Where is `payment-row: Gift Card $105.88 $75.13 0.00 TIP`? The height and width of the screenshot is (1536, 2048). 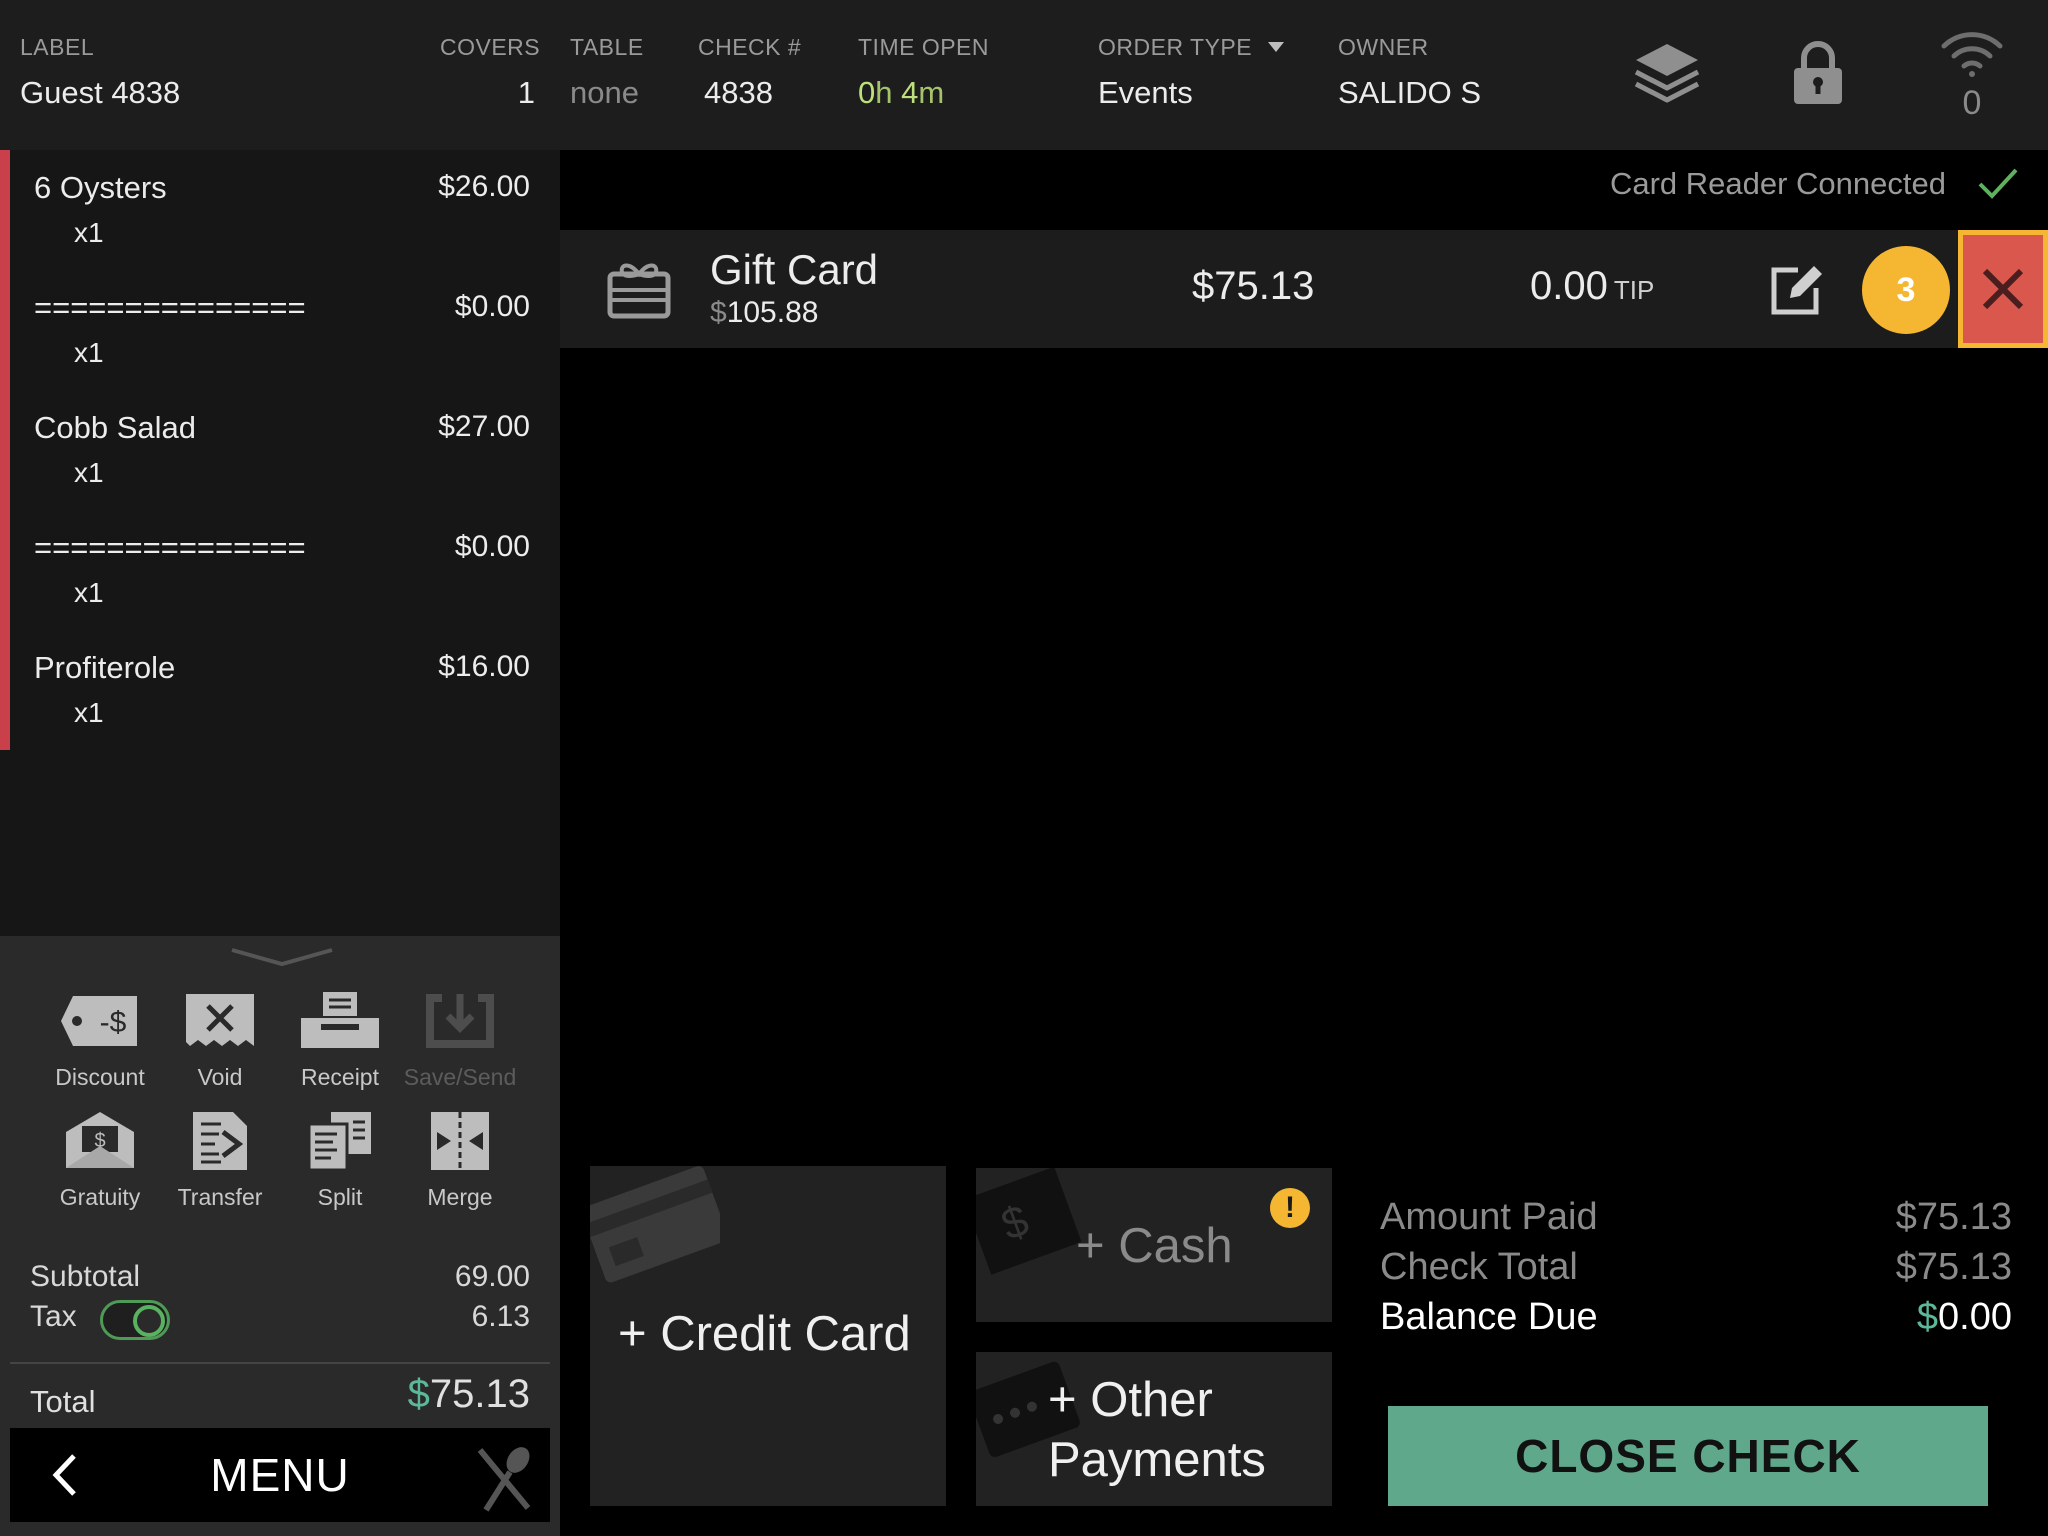 payment-row: Gift Card $105.88 $75.13 0.00 TIP is located at coordinates (1304, 289).